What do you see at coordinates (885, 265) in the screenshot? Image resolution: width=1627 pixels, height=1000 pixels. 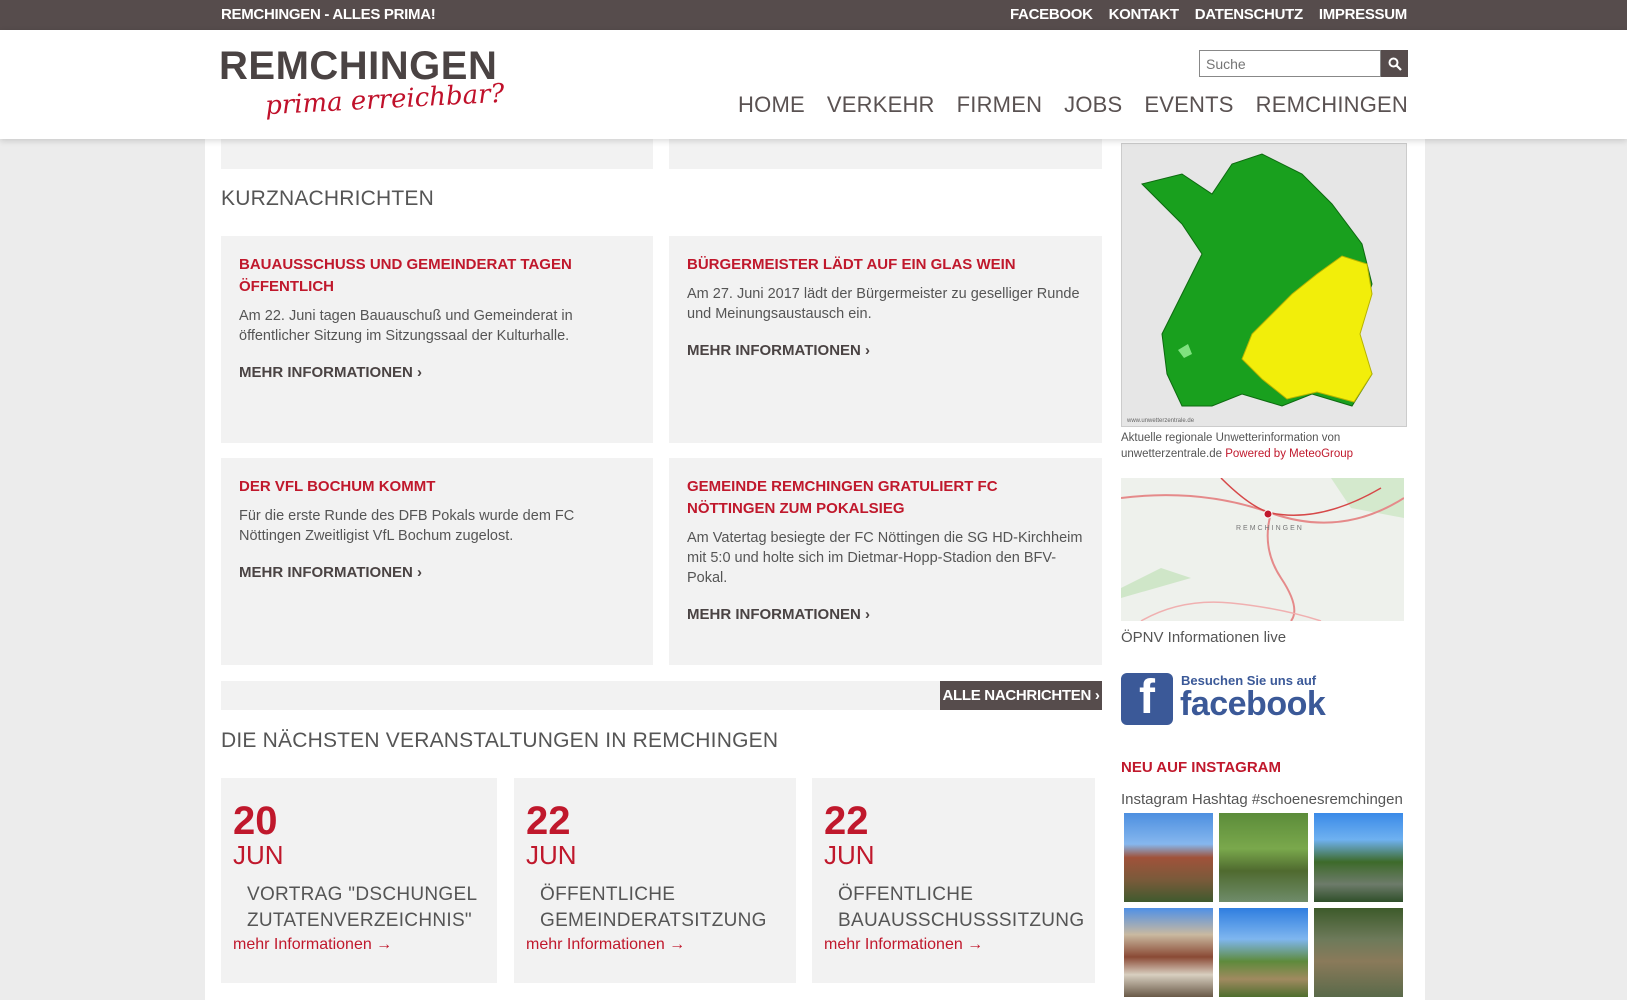 I see `news-title: BÜRGERMEISTER LÄDT AUF EIN GLAS WEIN` at bounding box center [885, 265].